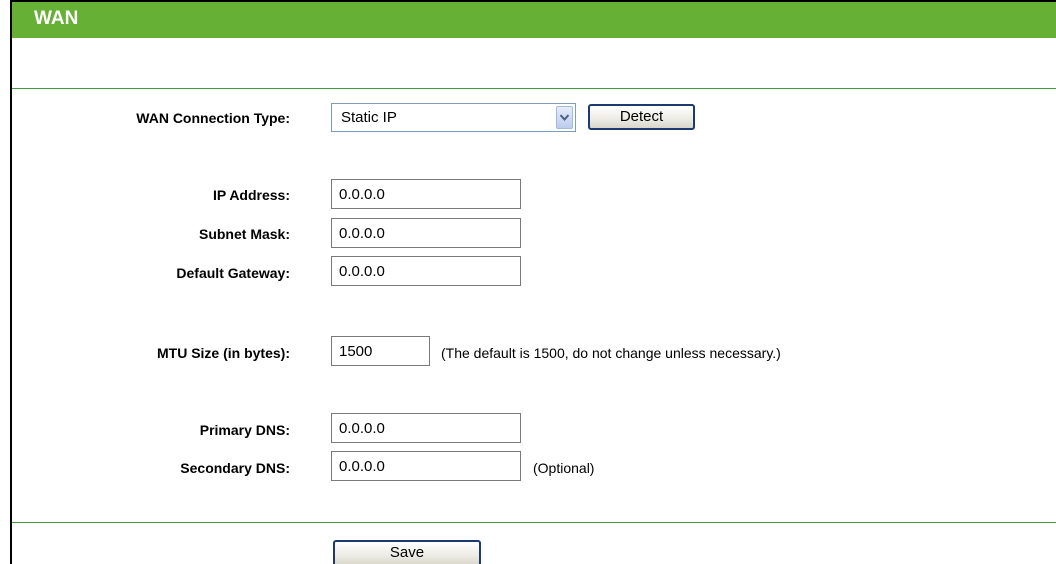 The image size is (1056, 564). What do you see at coordinates (426, 466) in the screenshot?
I see `secondary-dns-input` at bounding box center [426, 466].